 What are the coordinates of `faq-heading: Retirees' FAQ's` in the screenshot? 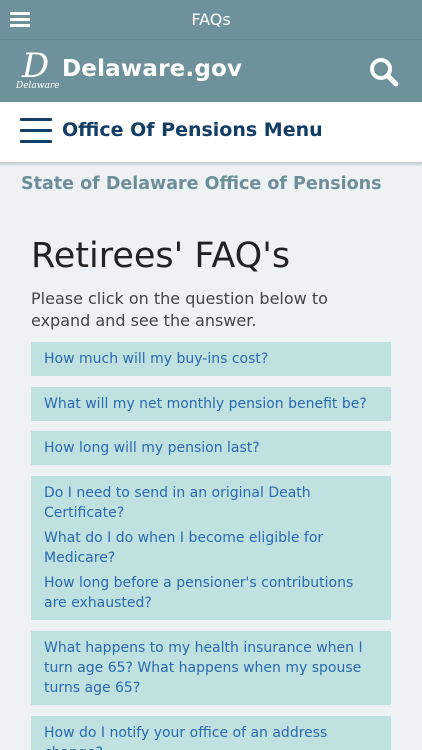 It's located at (161, 256).